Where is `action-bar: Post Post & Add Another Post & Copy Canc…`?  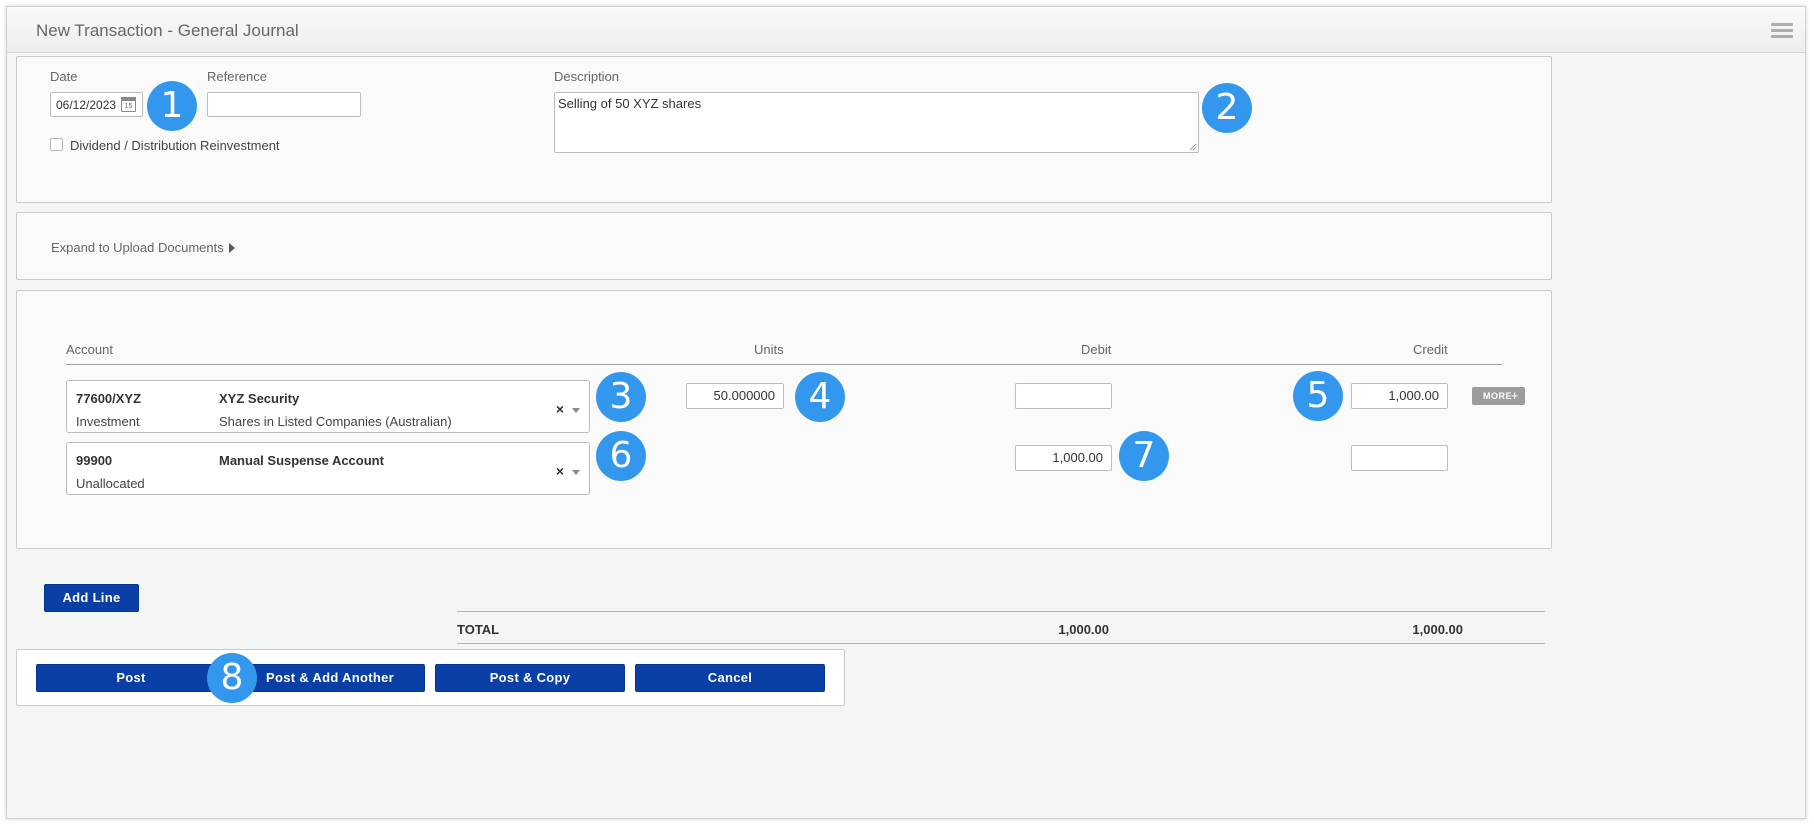
action-bar: Post Post & Add Another Post & Copy Canc… is located at coordinates (430, 677).